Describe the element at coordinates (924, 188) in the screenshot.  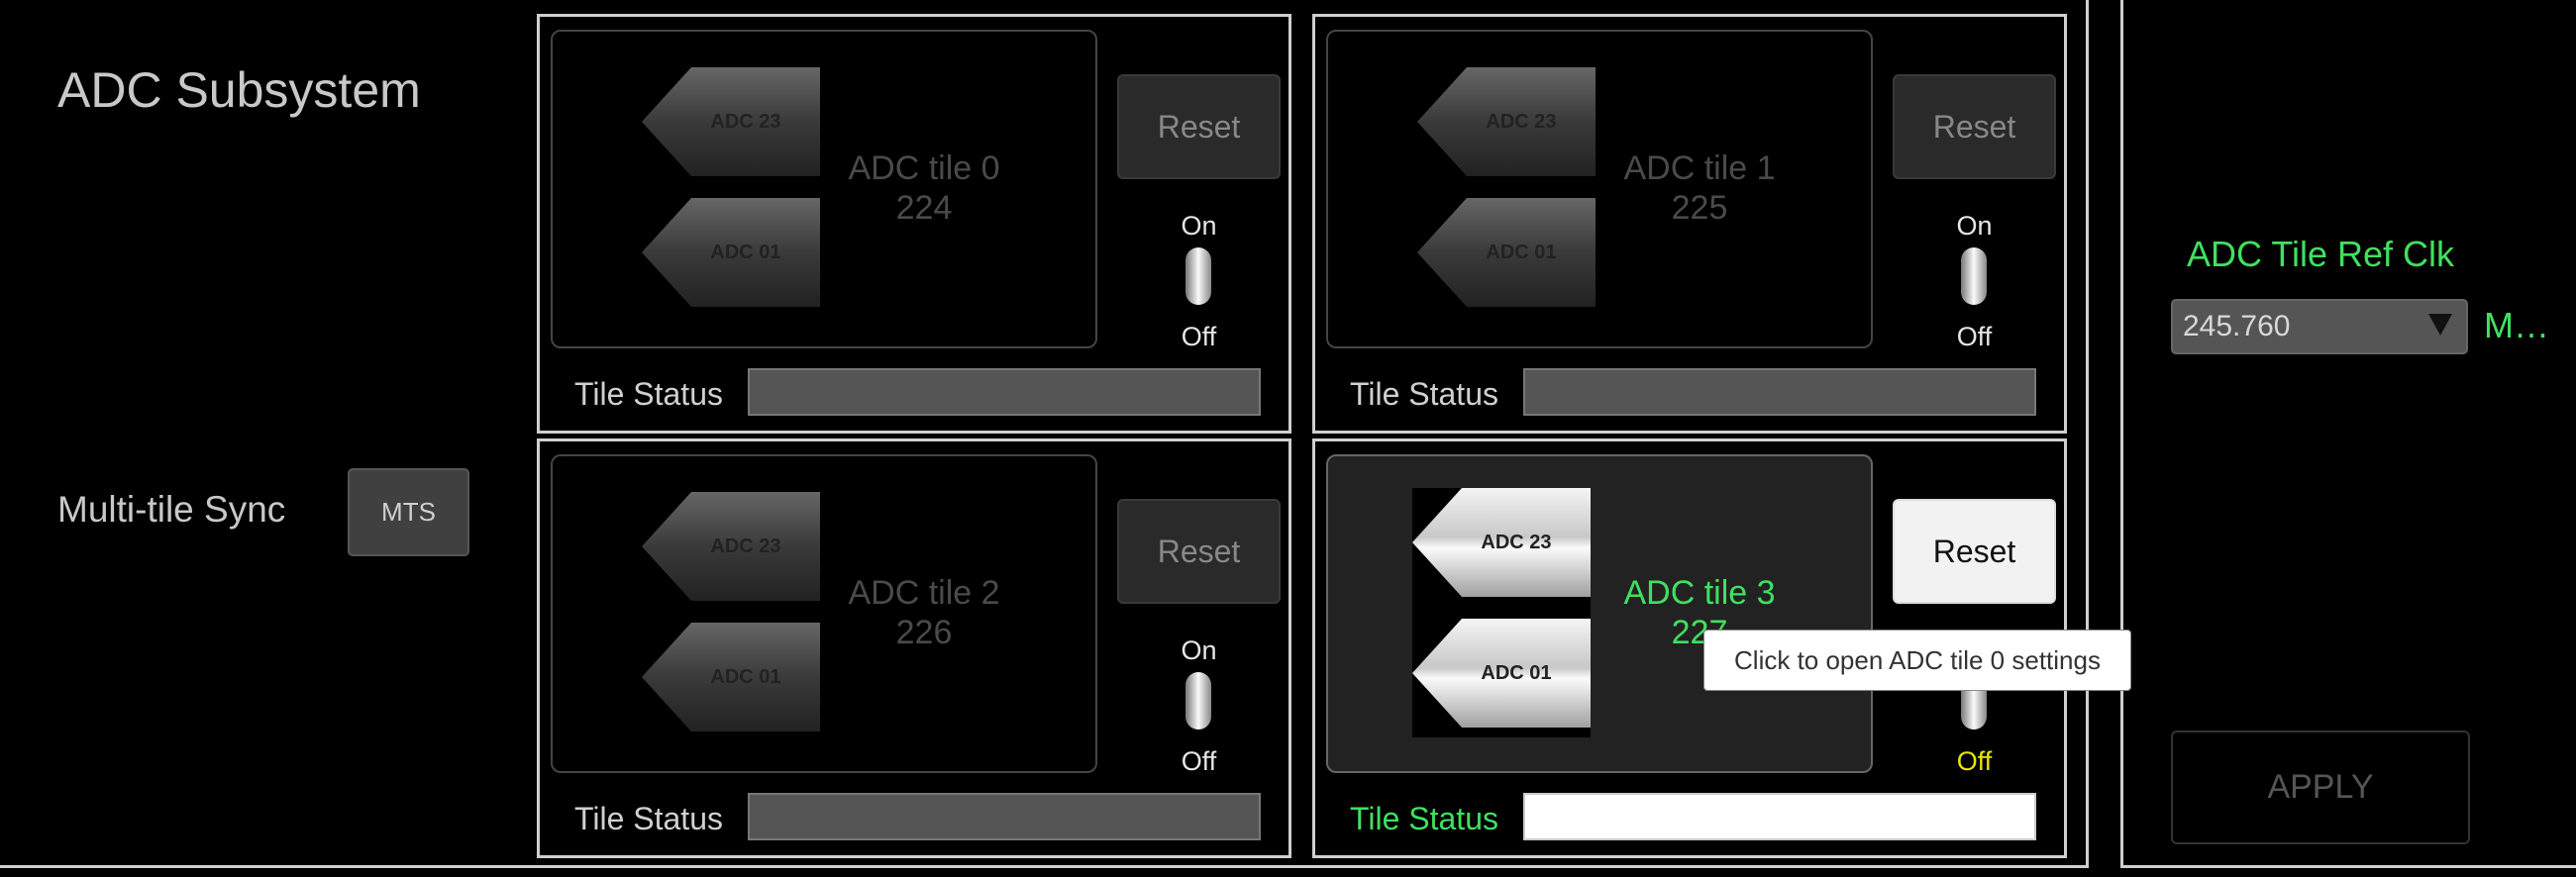
I see `tile-name: ADC tile 0 224` at that location.